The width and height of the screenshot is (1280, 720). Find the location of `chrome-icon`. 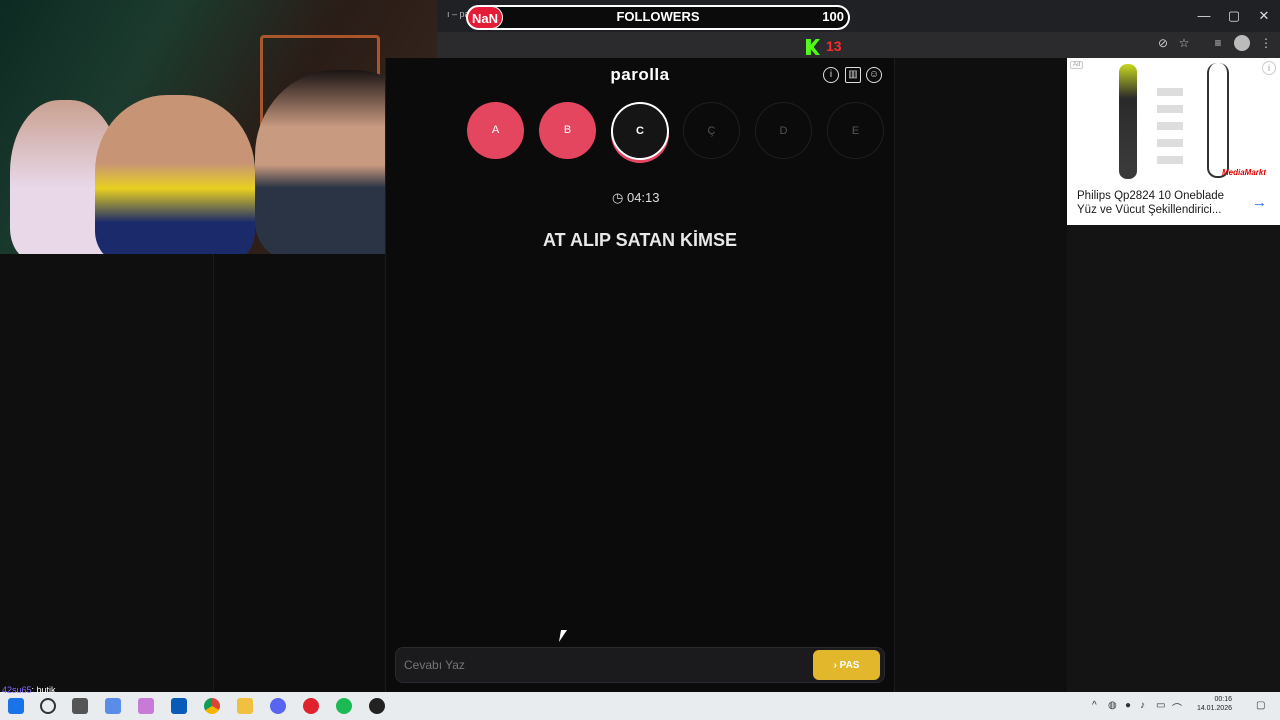

chrome-icon is located at coordinates (212, 706).